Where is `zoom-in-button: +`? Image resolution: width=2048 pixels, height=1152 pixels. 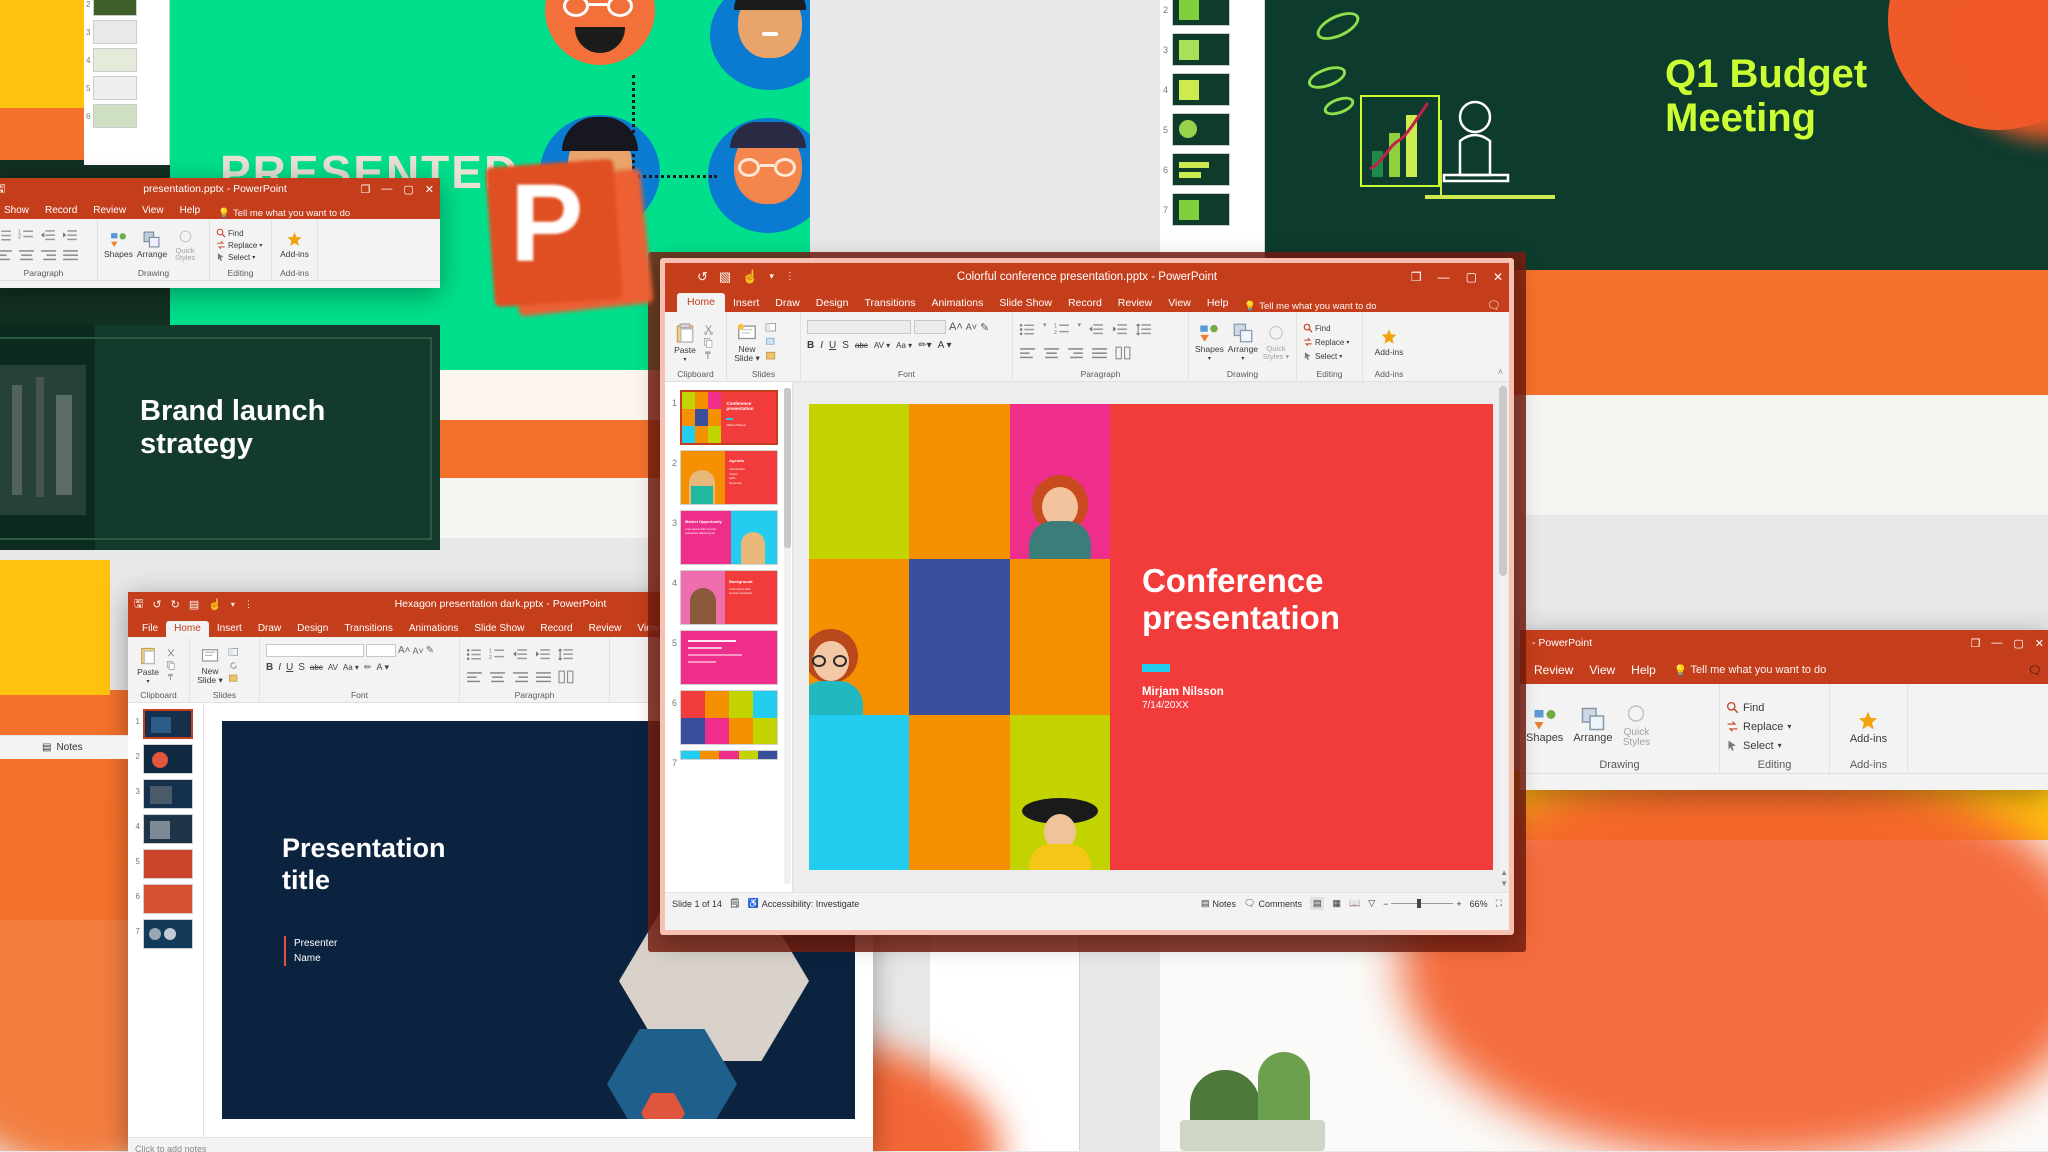 zoom-in-button: + is located at coordinates (1458, 904).